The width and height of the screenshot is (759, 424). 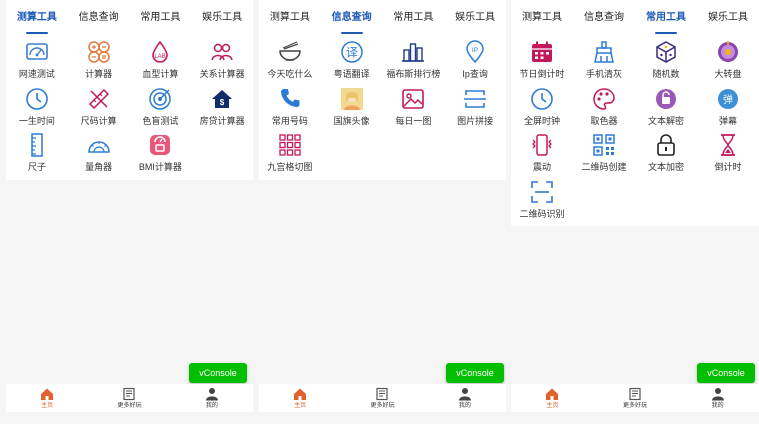 I want to click on tool-item-label: 文本加密, so click(x=665, y=167).